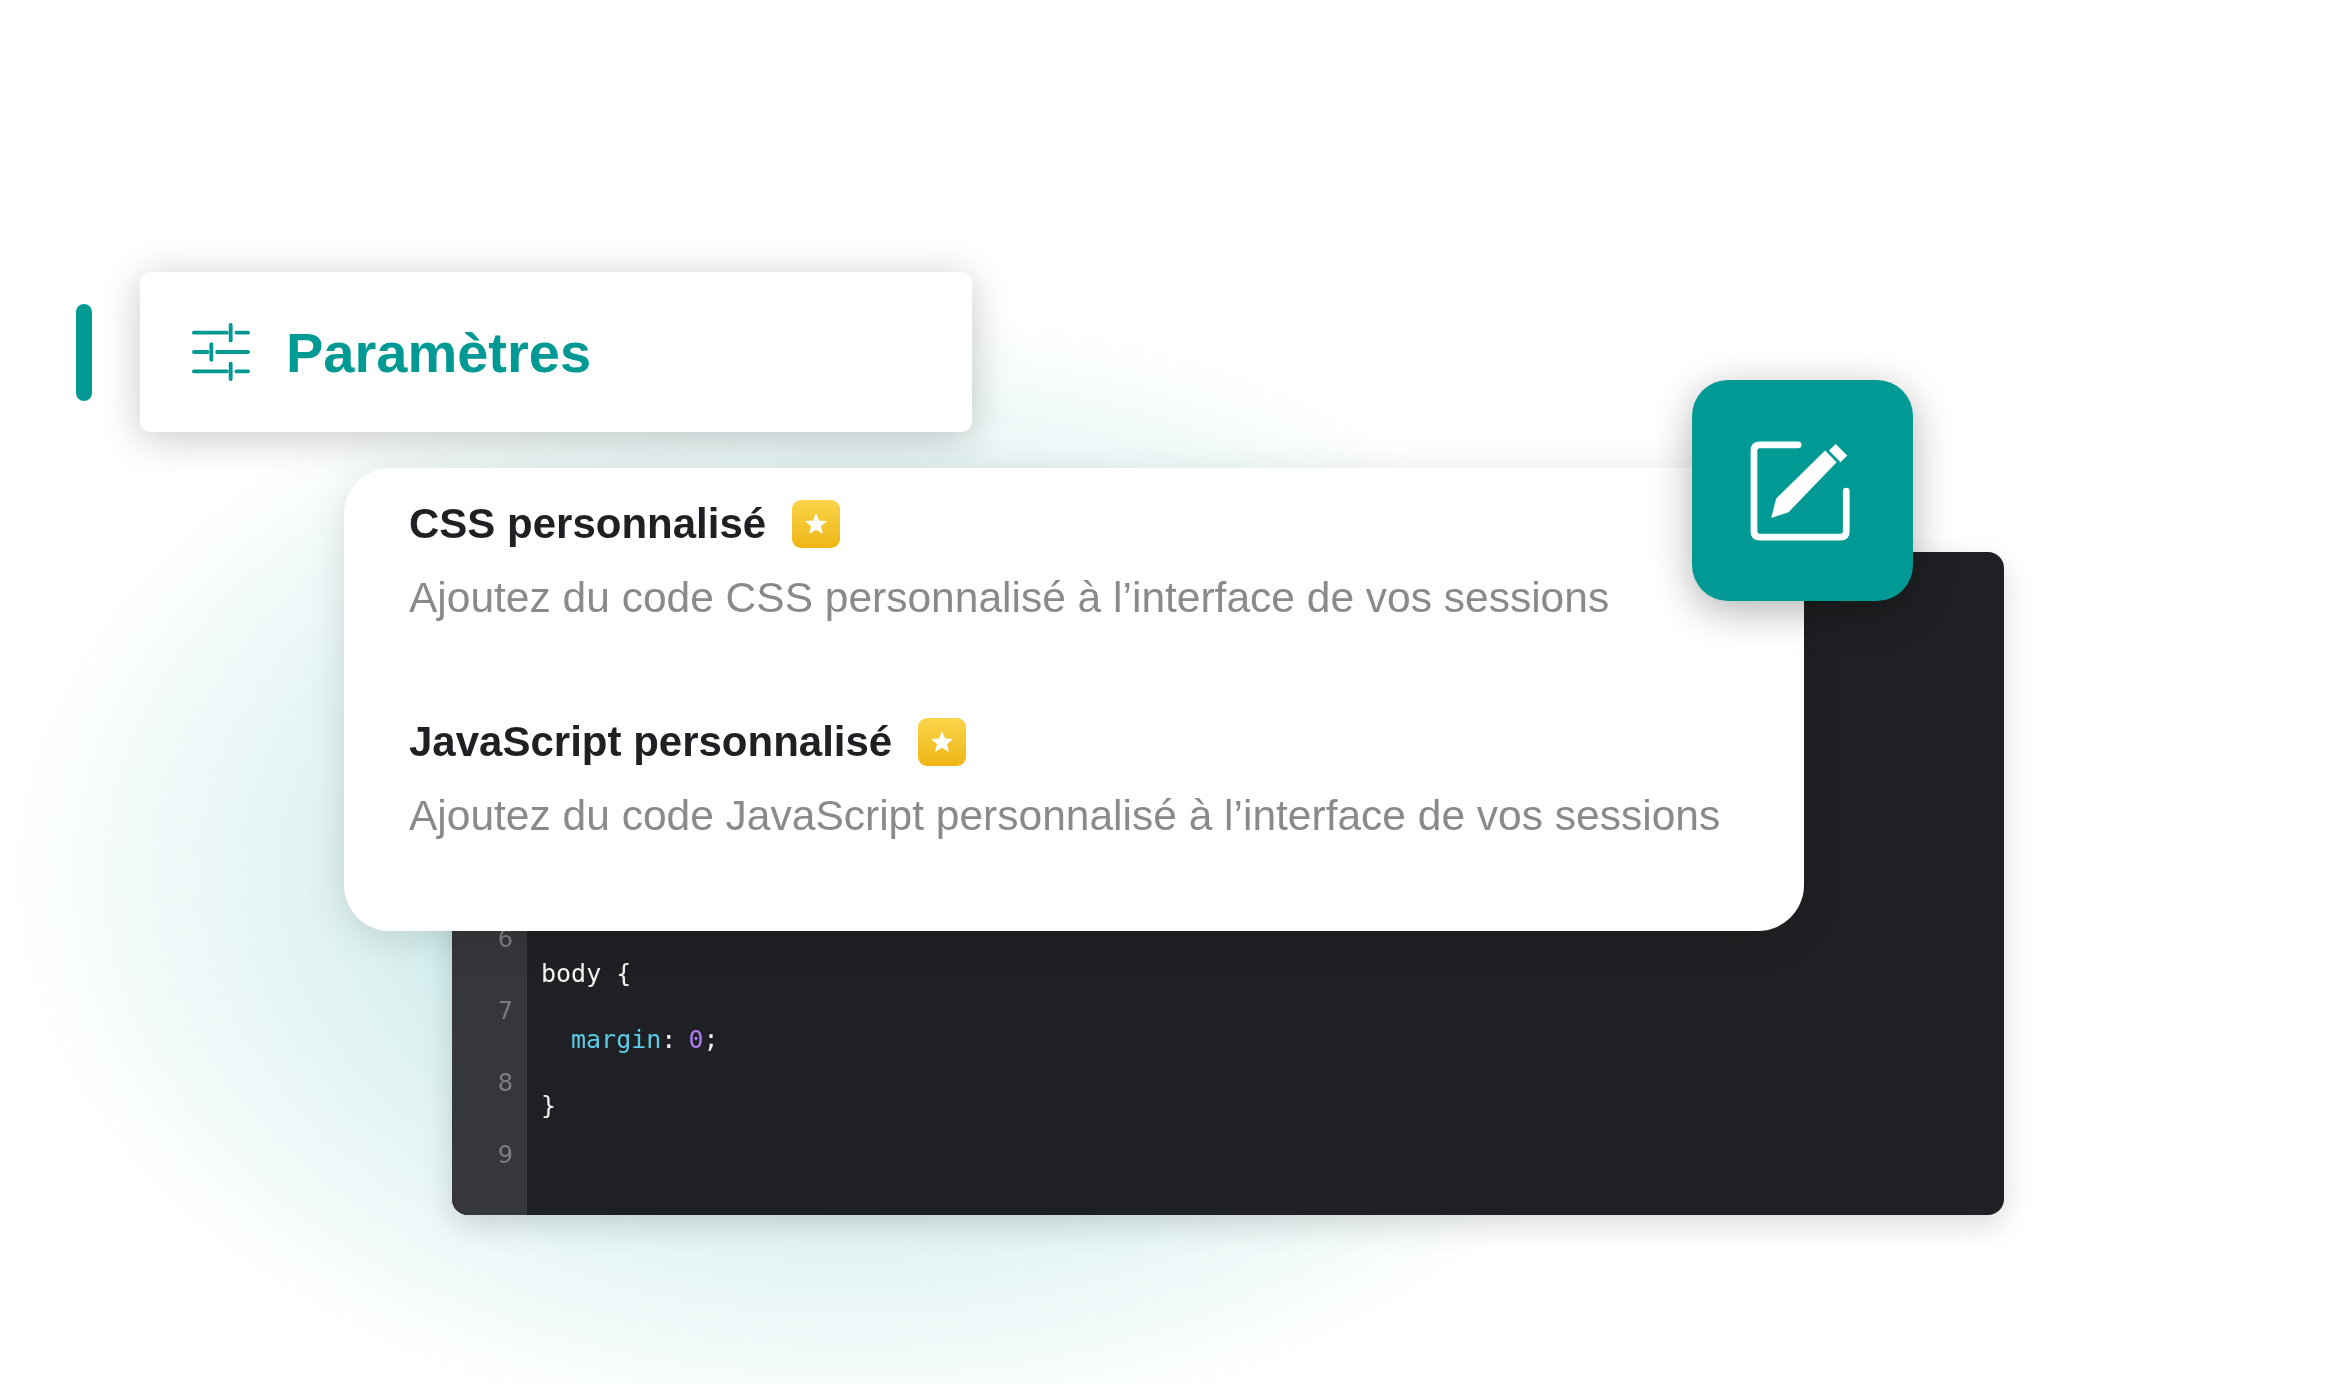  Describe the element at coordinates (616, 1040) in the screenshot. I see `code-token: margin` at that location.